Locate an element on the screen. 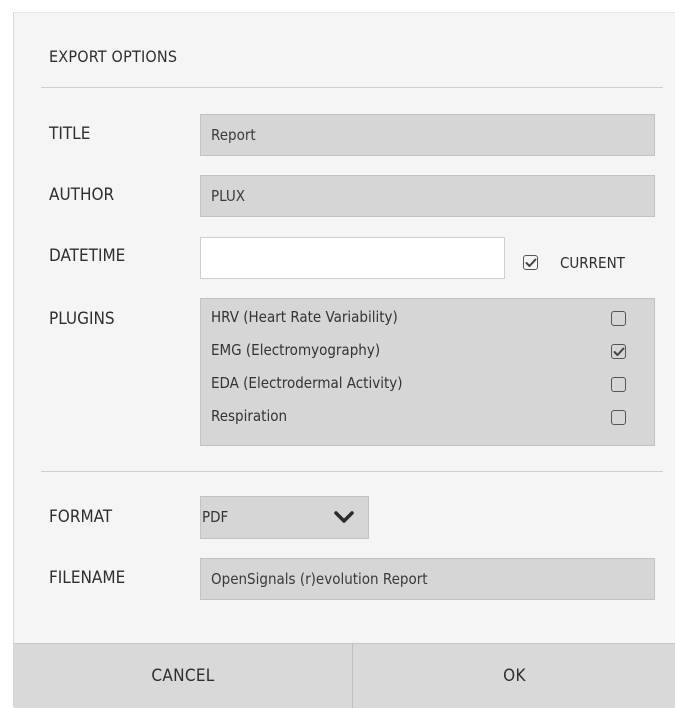 The width and height of the screenshot is (675, 708). section-divider is located at coordinates (352, 471).